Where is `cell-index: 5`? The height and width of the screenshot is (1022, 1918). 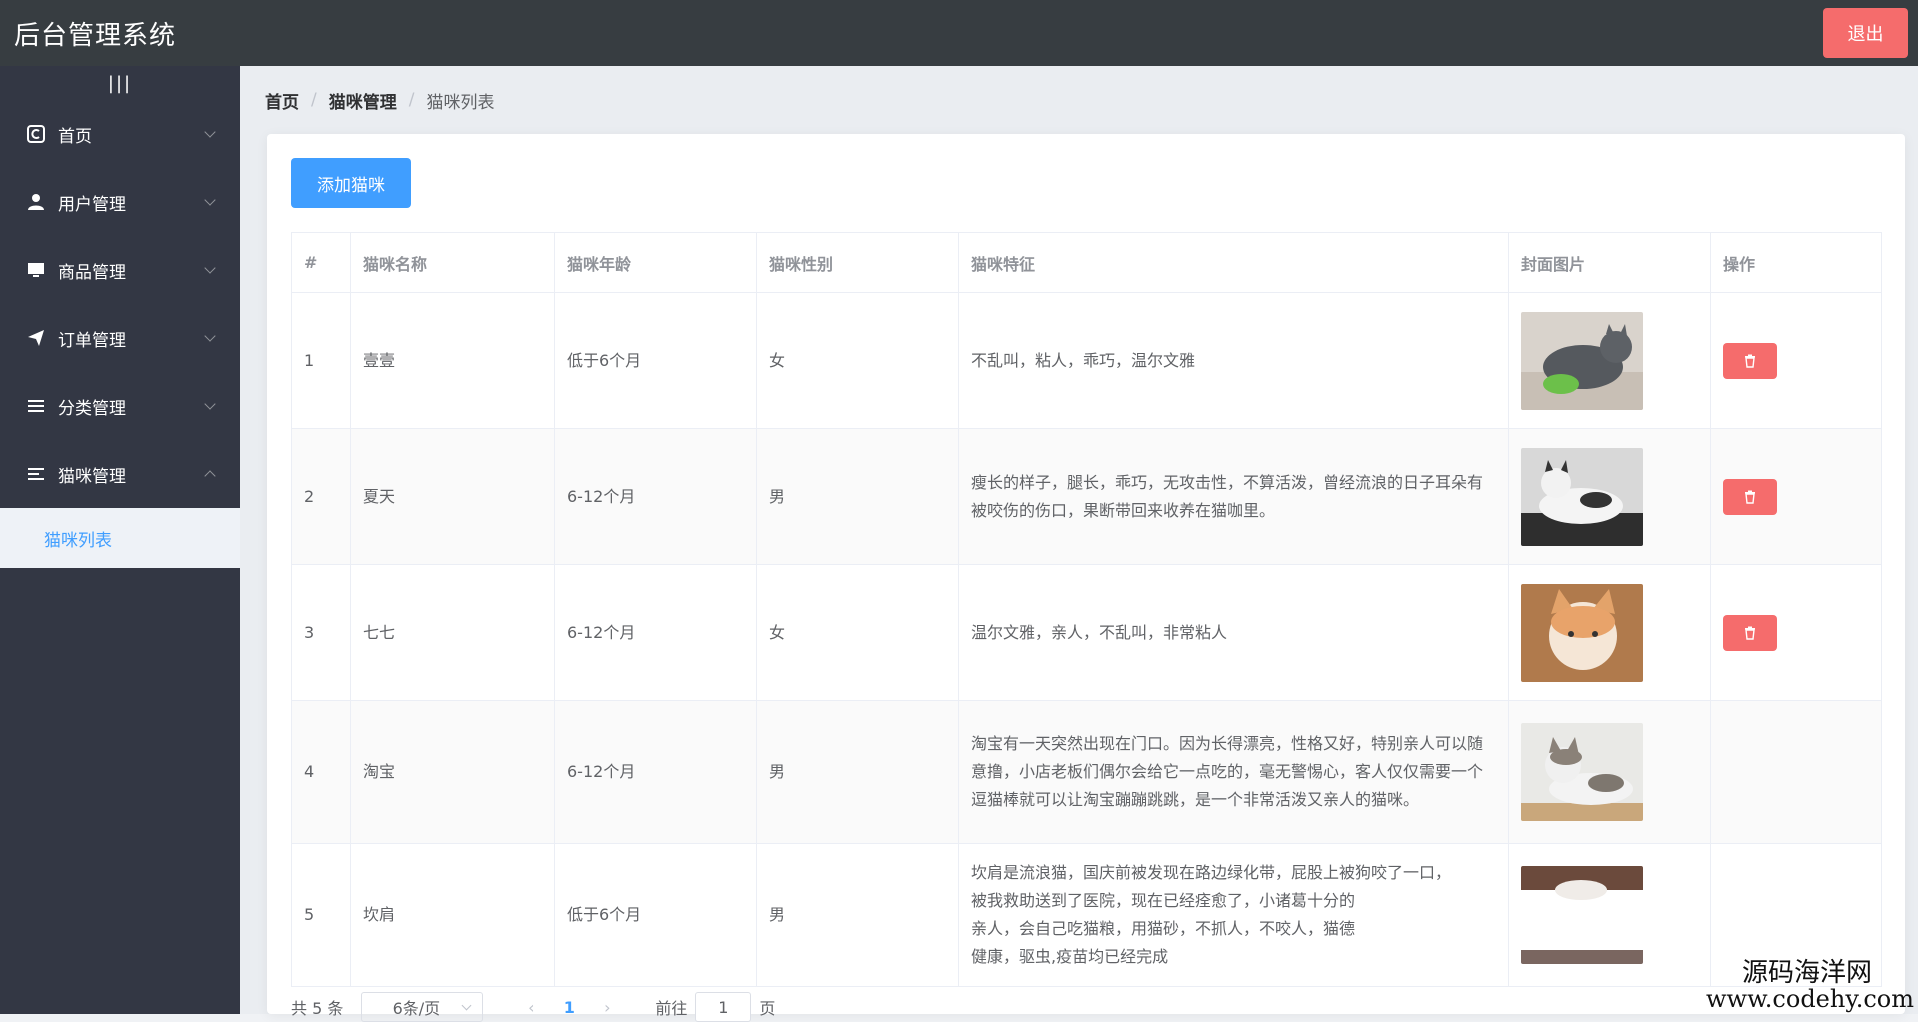 cell-index: 5 is located at coordinates (321, 915).